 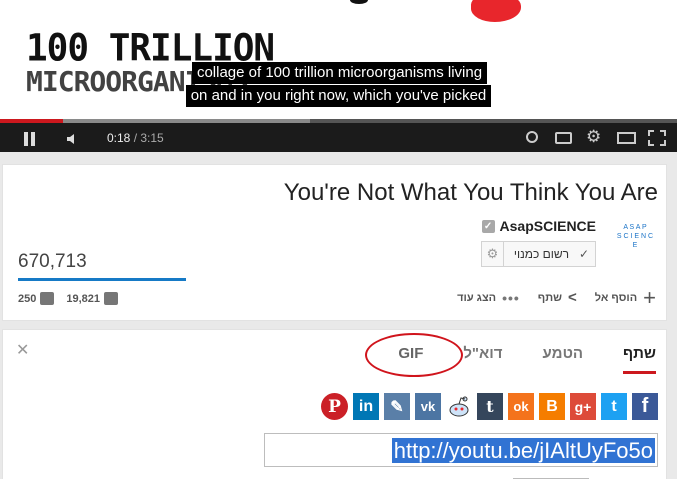 What do you see at coordinates (532, 137) in the screenshot?
I see `watch-later-icon` at bounding box center [532, 137].